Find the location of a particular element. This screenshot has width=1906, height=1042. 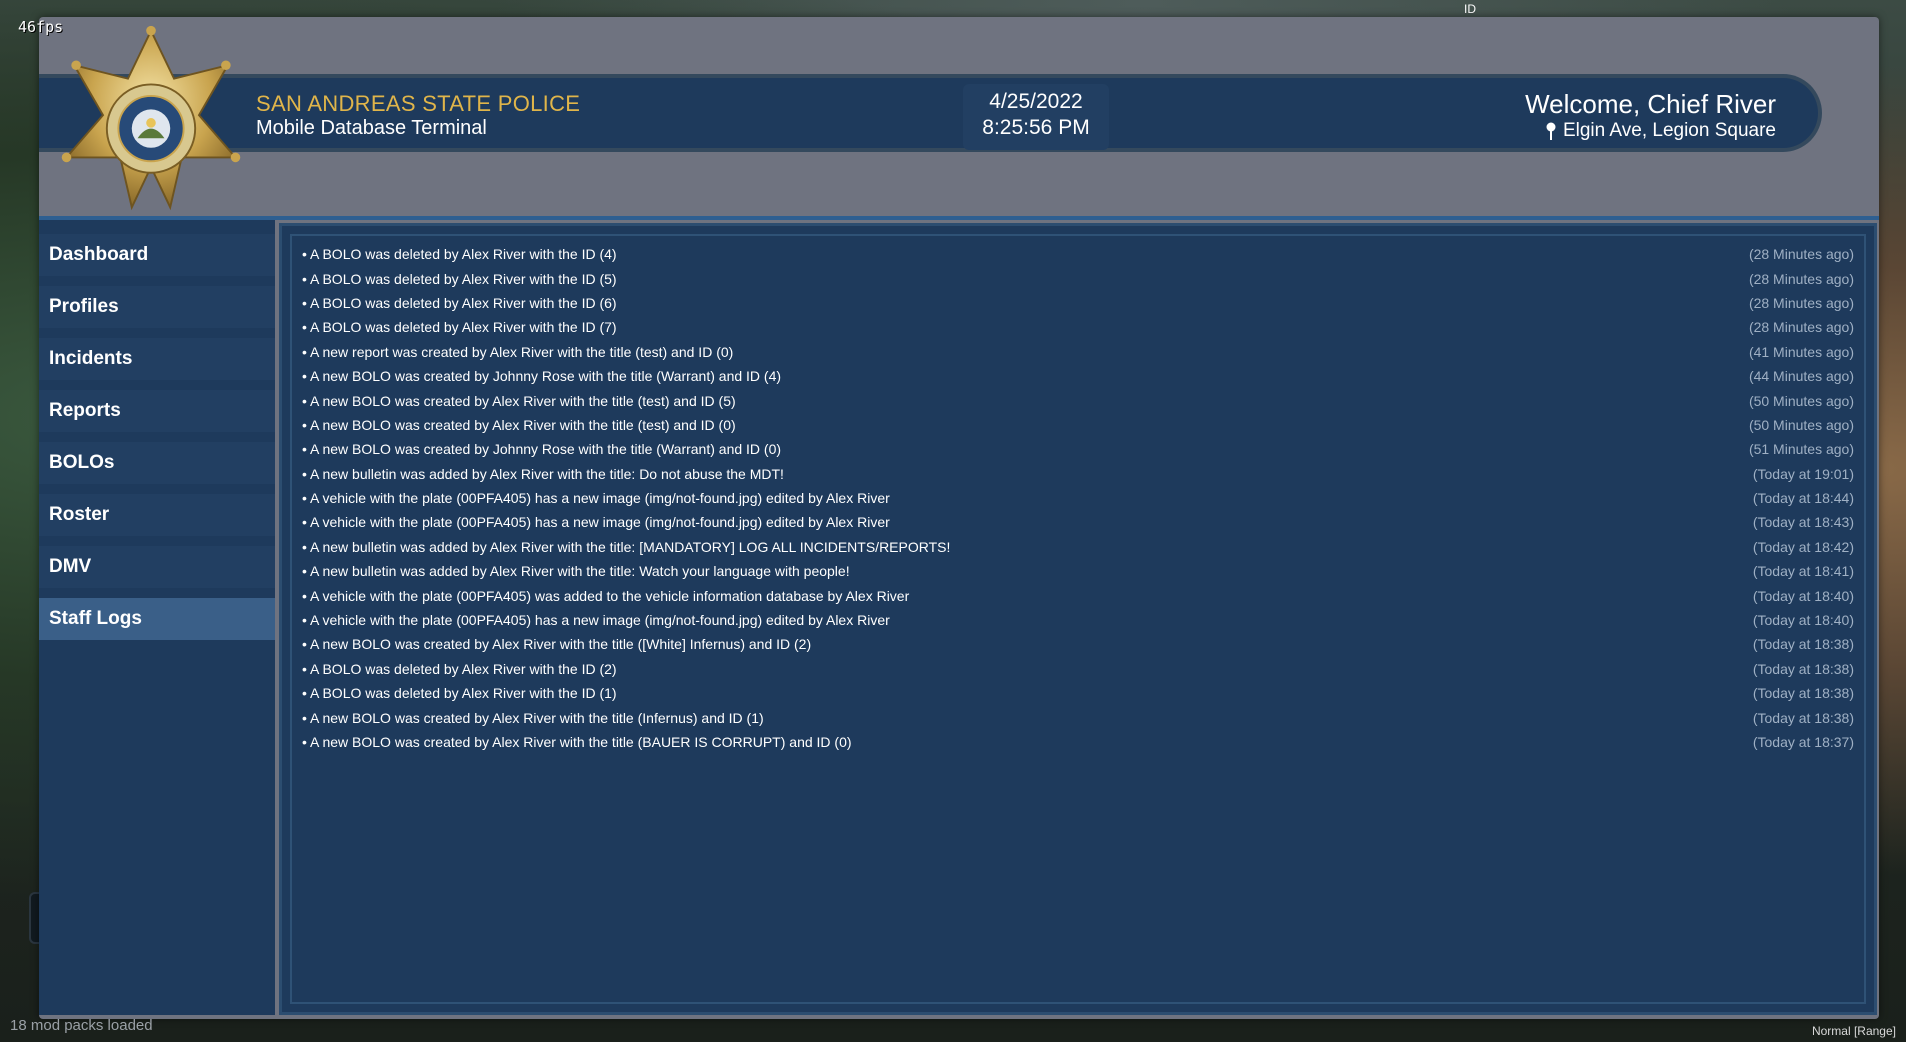

sidebar-item-incidents: Incidents is located at coordinates (157, 359).